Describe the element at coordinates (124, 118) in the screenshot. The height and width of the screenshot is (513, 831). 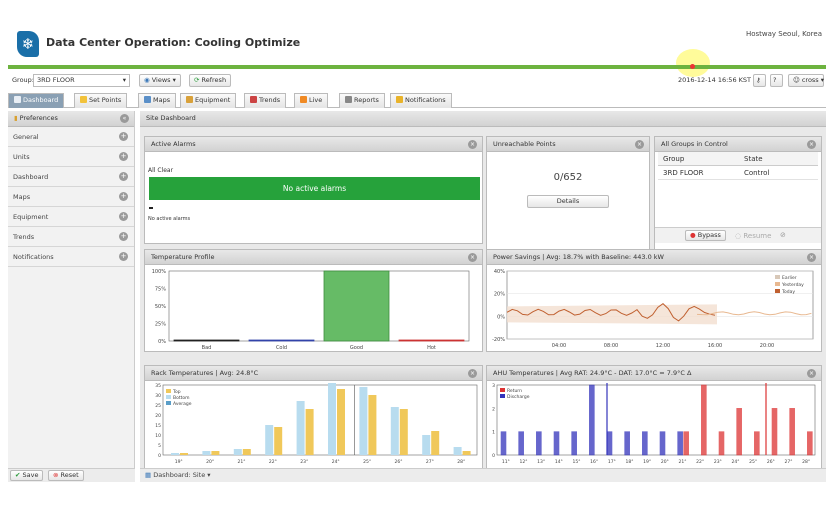
I see `collapse-icon: «` at that location.